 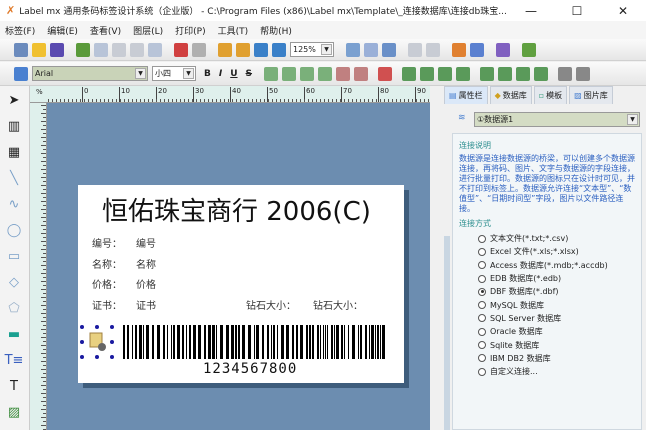 I want to click on distribute-v-icon, so click(x=427, y=73).